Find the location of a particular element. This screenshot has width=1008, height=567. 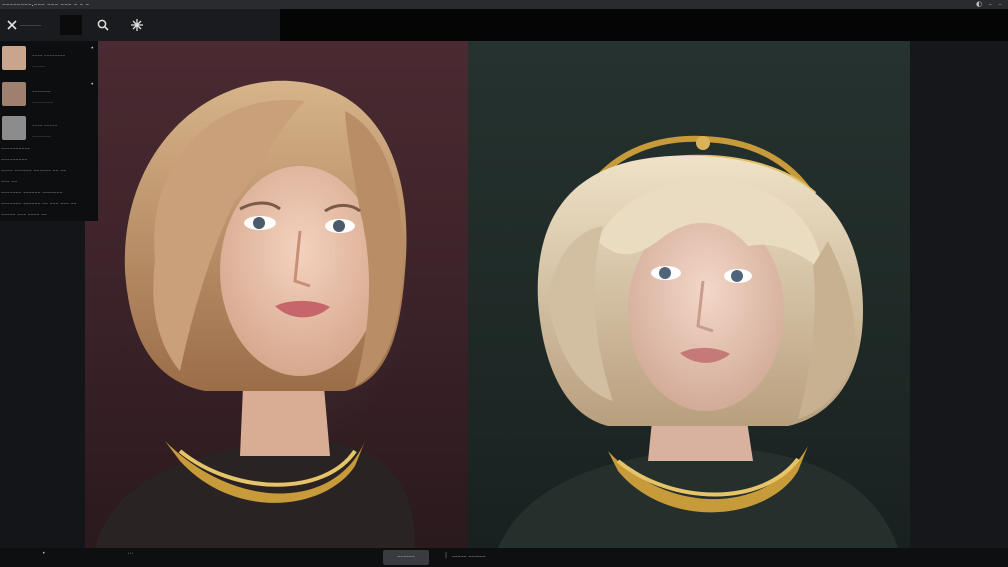

bottom-bar: • ⋯ ₋₋₋₋₋₋ | ₋₋₋₋₋ ₋₋₋₋₋₋ is located at coordinates (504, 557).